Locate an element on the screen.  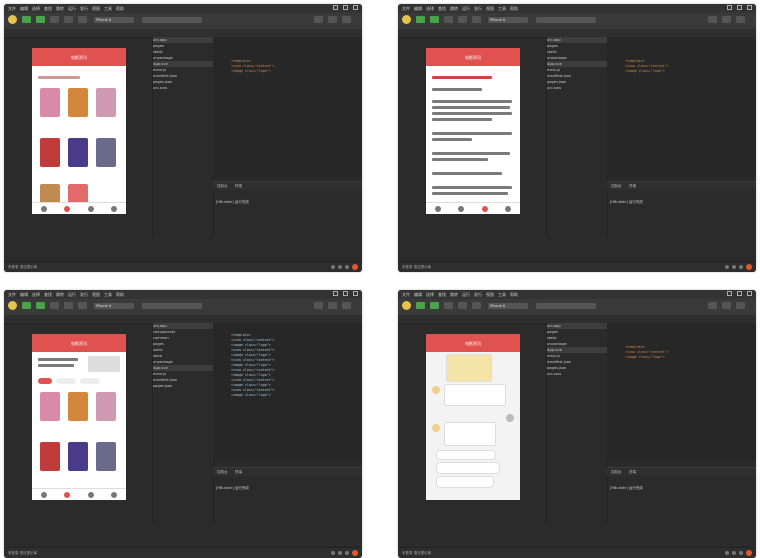
close-icon is located at coordinates (749, 293).